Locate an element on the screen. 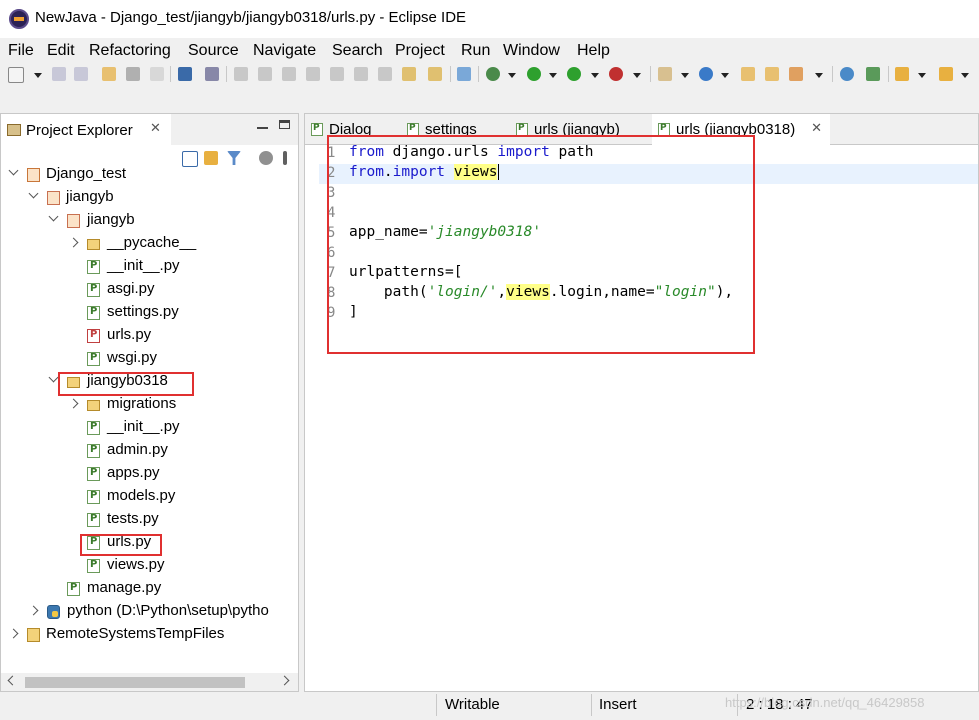 Image resolution: width=979 pixels, height=720 pixels. save-icon is located at coordinates (59, 74).